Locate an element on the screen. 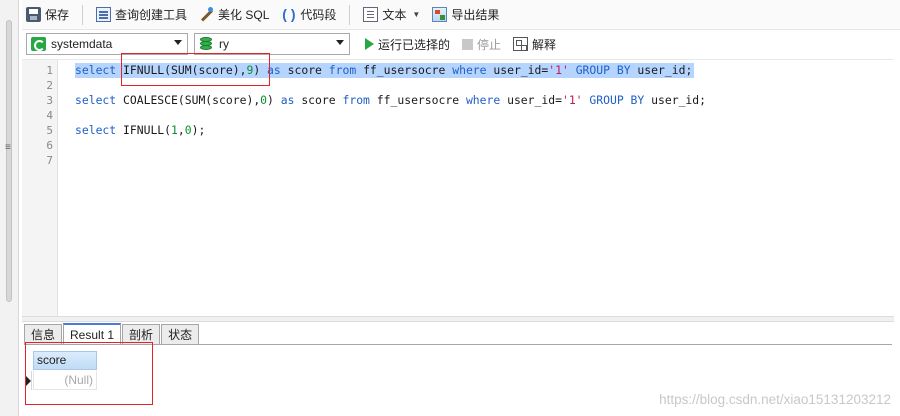 This screenshot has height=416, width=900. text-mode-label: 文本 is located at coordinates (394, 15).